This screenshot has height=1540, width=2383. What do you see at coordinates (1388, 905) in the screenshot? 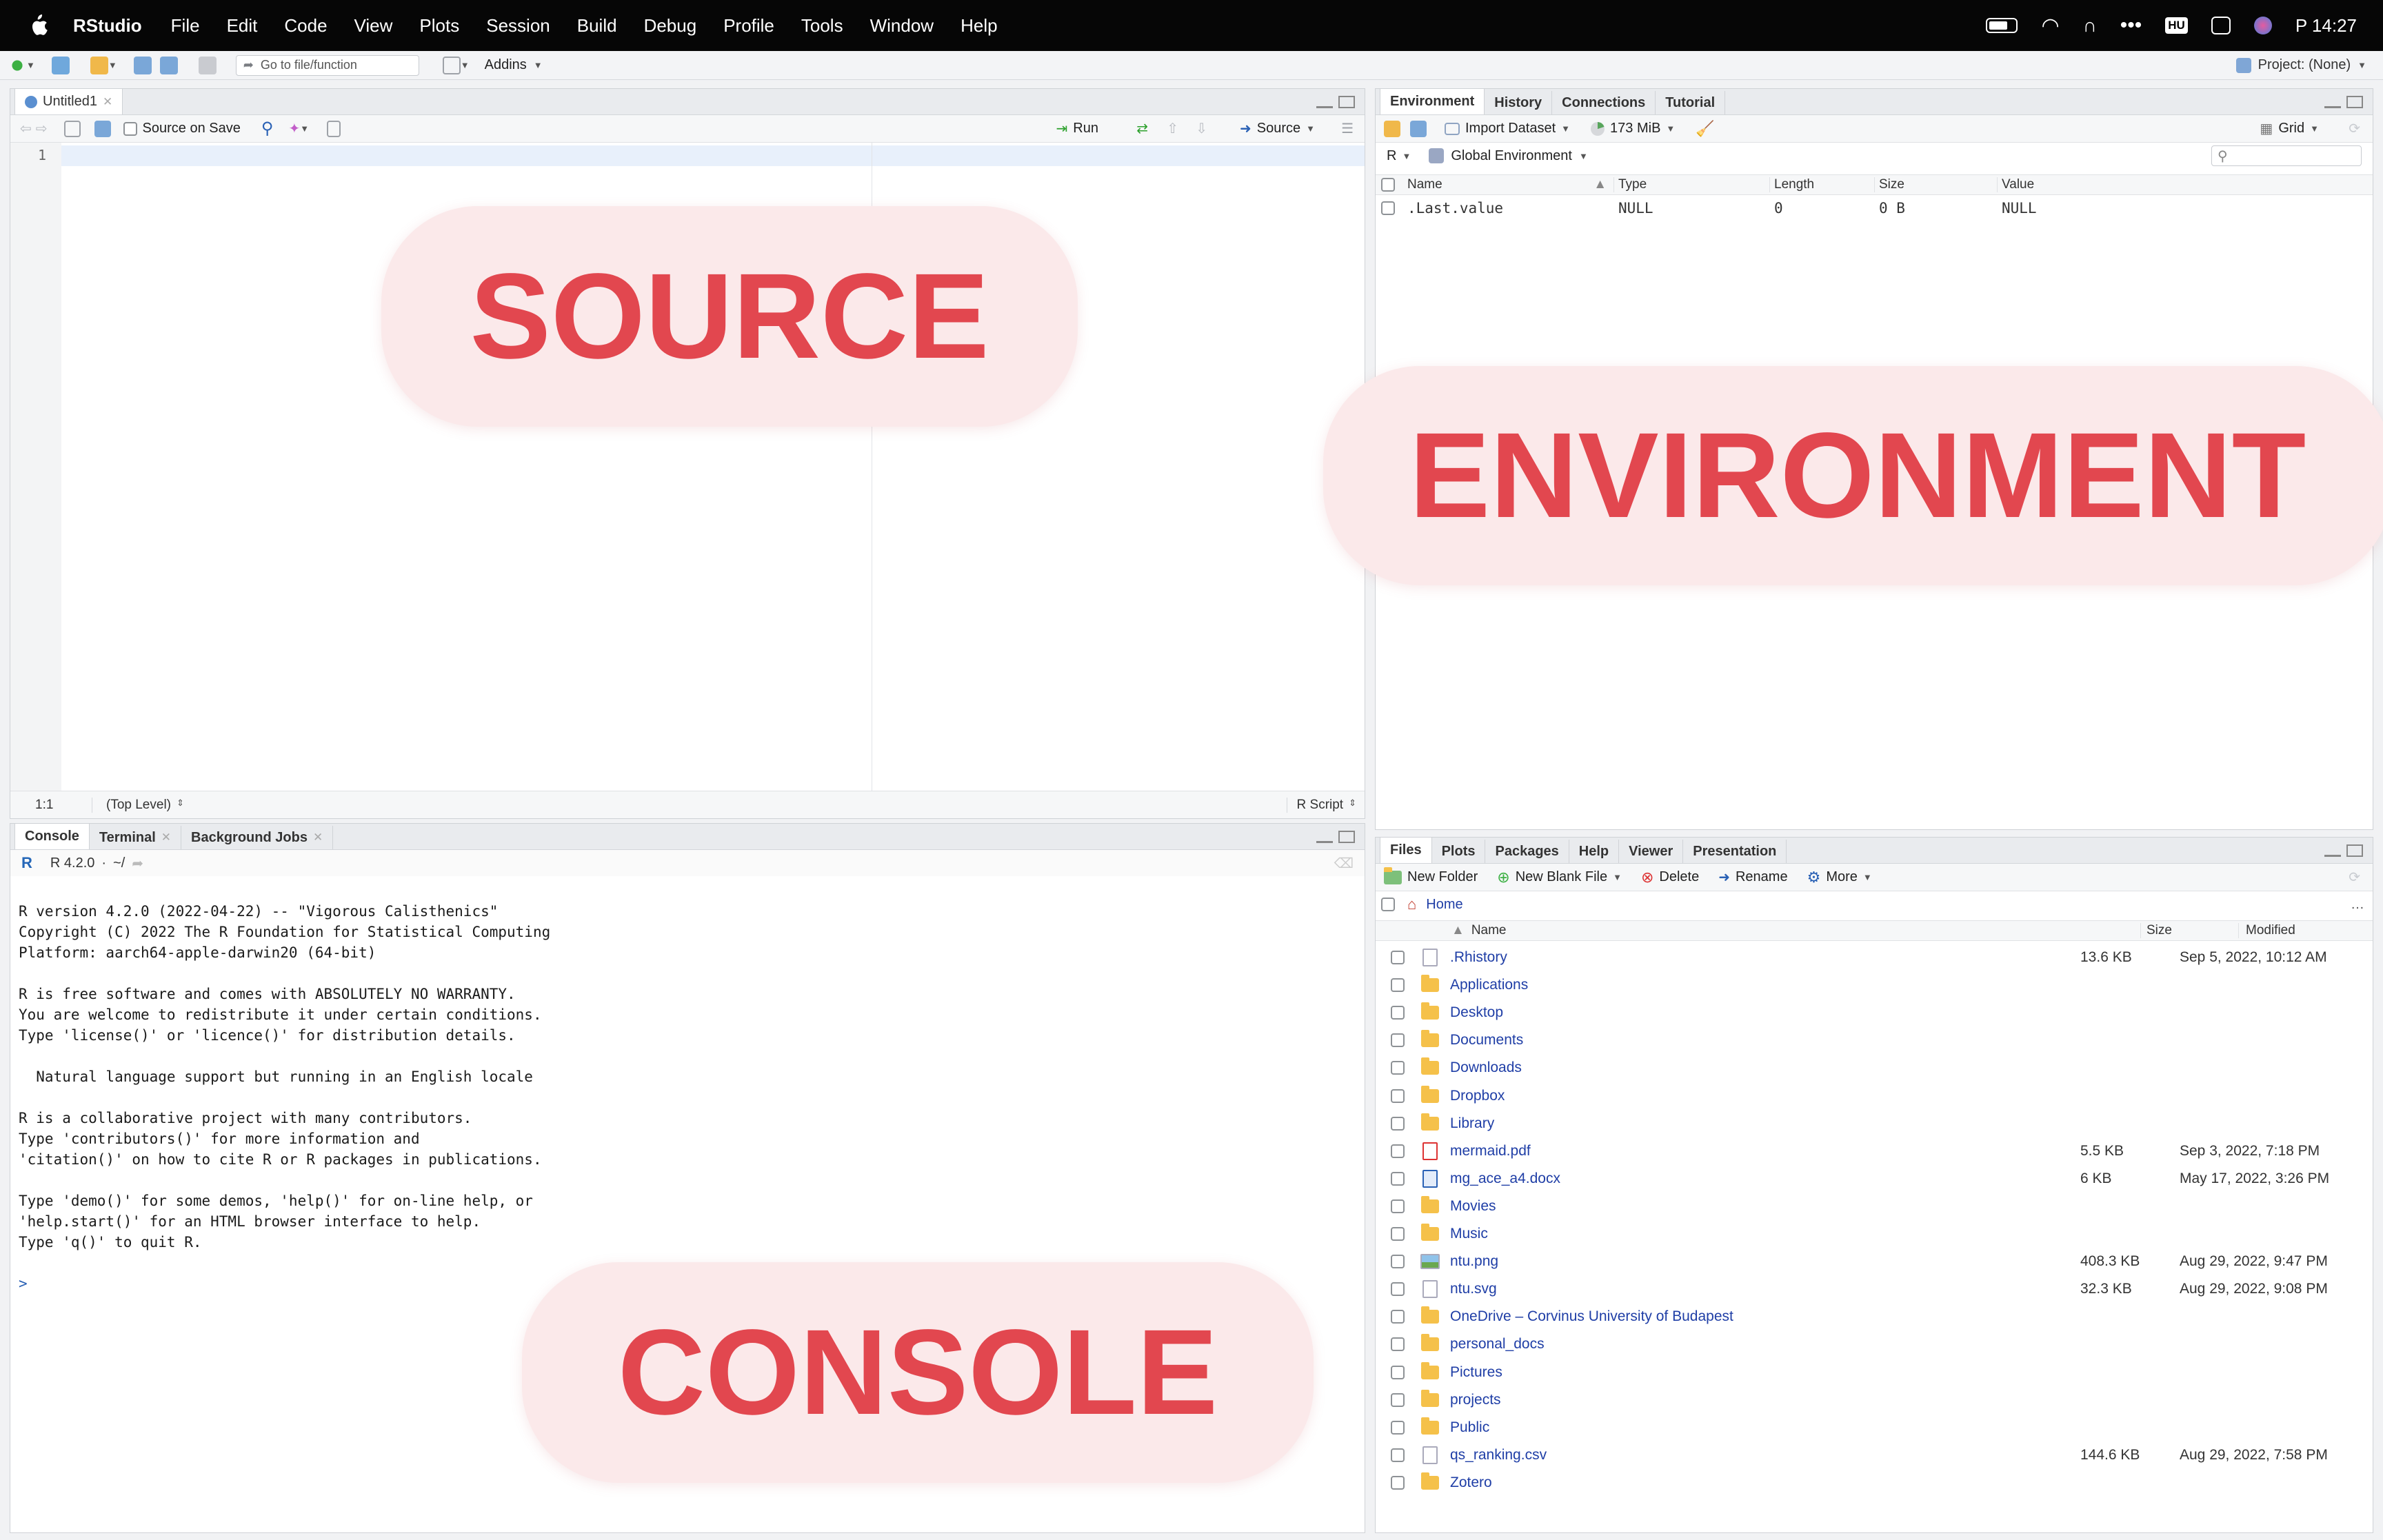
I see `select-all-files-checkbox` at bounding box center [1388, 905].